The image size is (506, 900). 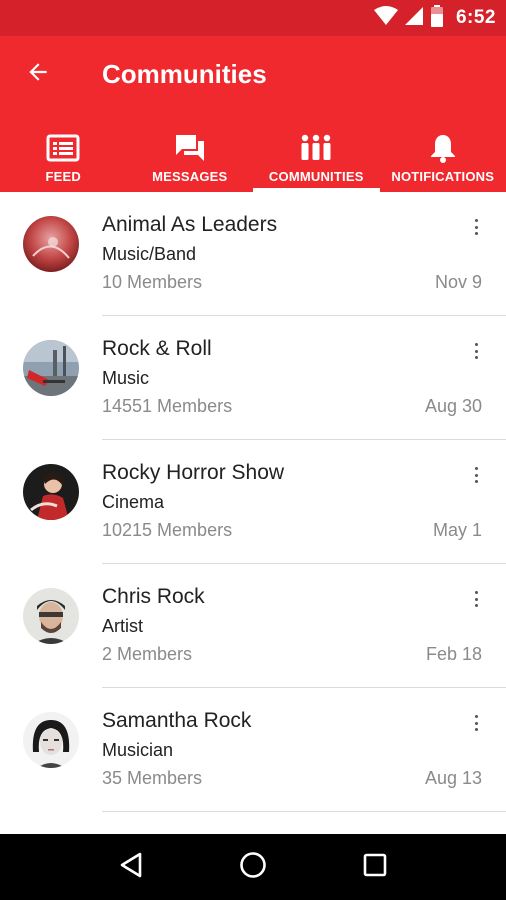 I want to click on community-title: Chris Rock, so click(x=153, y=596).